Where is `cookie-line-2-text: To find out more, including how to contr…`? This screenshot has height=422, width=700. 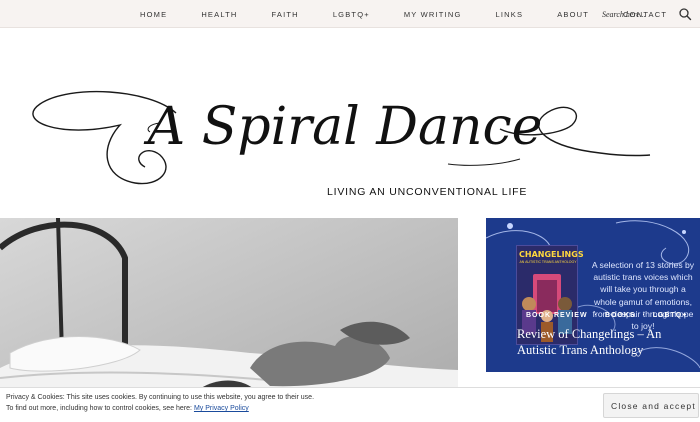 cookie-line-2-text: To find out more, including how to contr… is located at coordinates (99, 408).